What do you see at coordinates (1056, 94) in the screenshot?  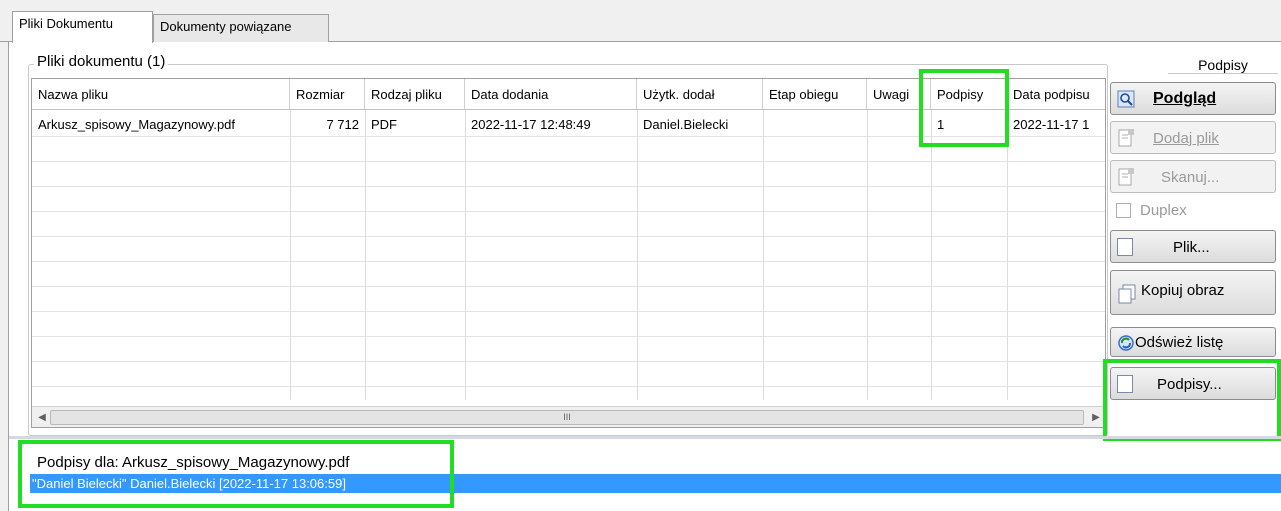 I see `column-header-data-podpisu: Data podpisu` at bounding box center [1056, 94].